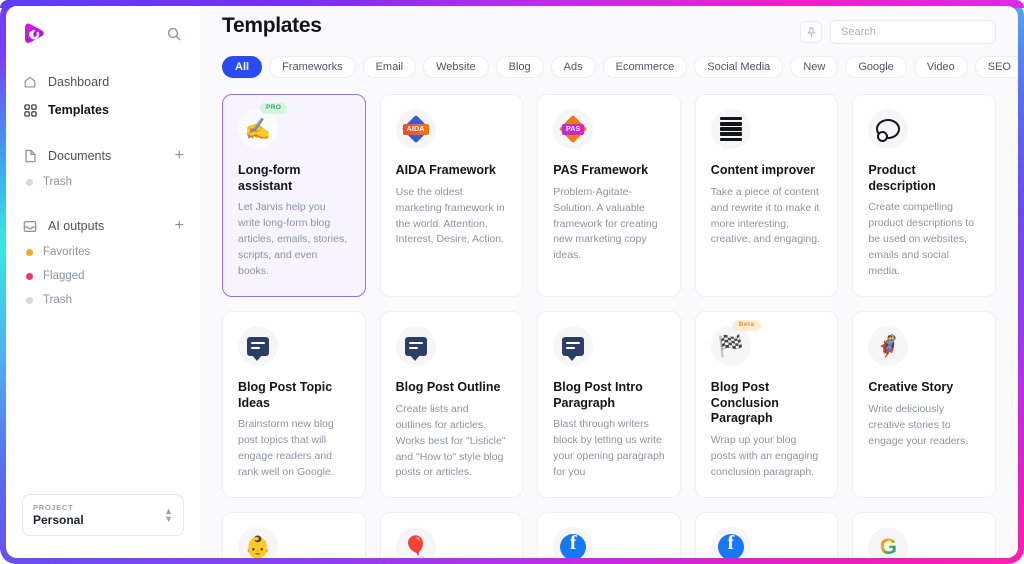 The width and height of the screenshot is (1024, 564). What do you see at coordinates (448, 387) in the screenshot?
I see `template-title: Blog Post Outline` at bounding box center [448, 387].